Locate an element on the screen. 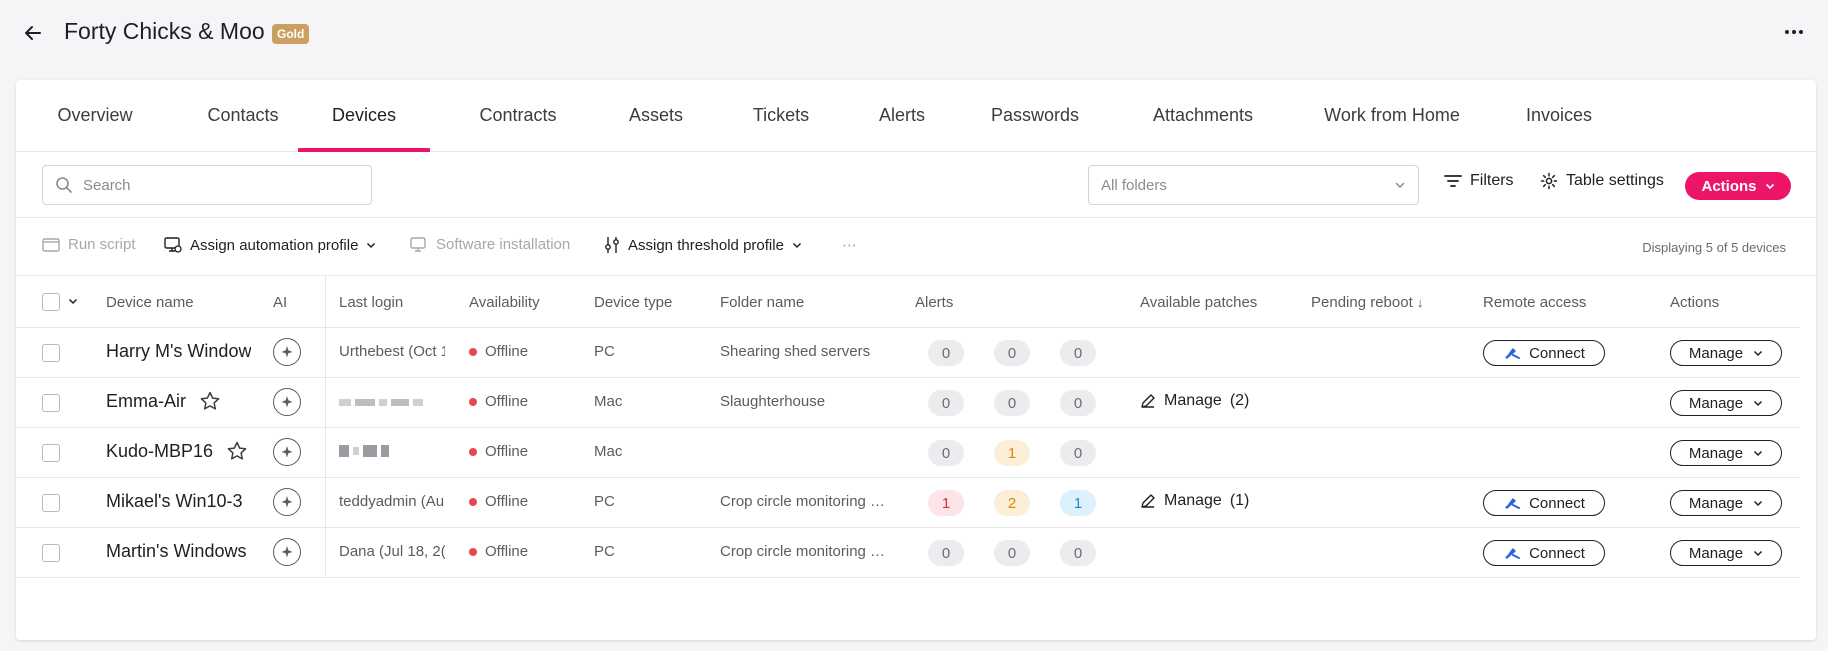 The image size is (1828, 651). table-settings-button: Table settings is located at coordinates (1602, 181).